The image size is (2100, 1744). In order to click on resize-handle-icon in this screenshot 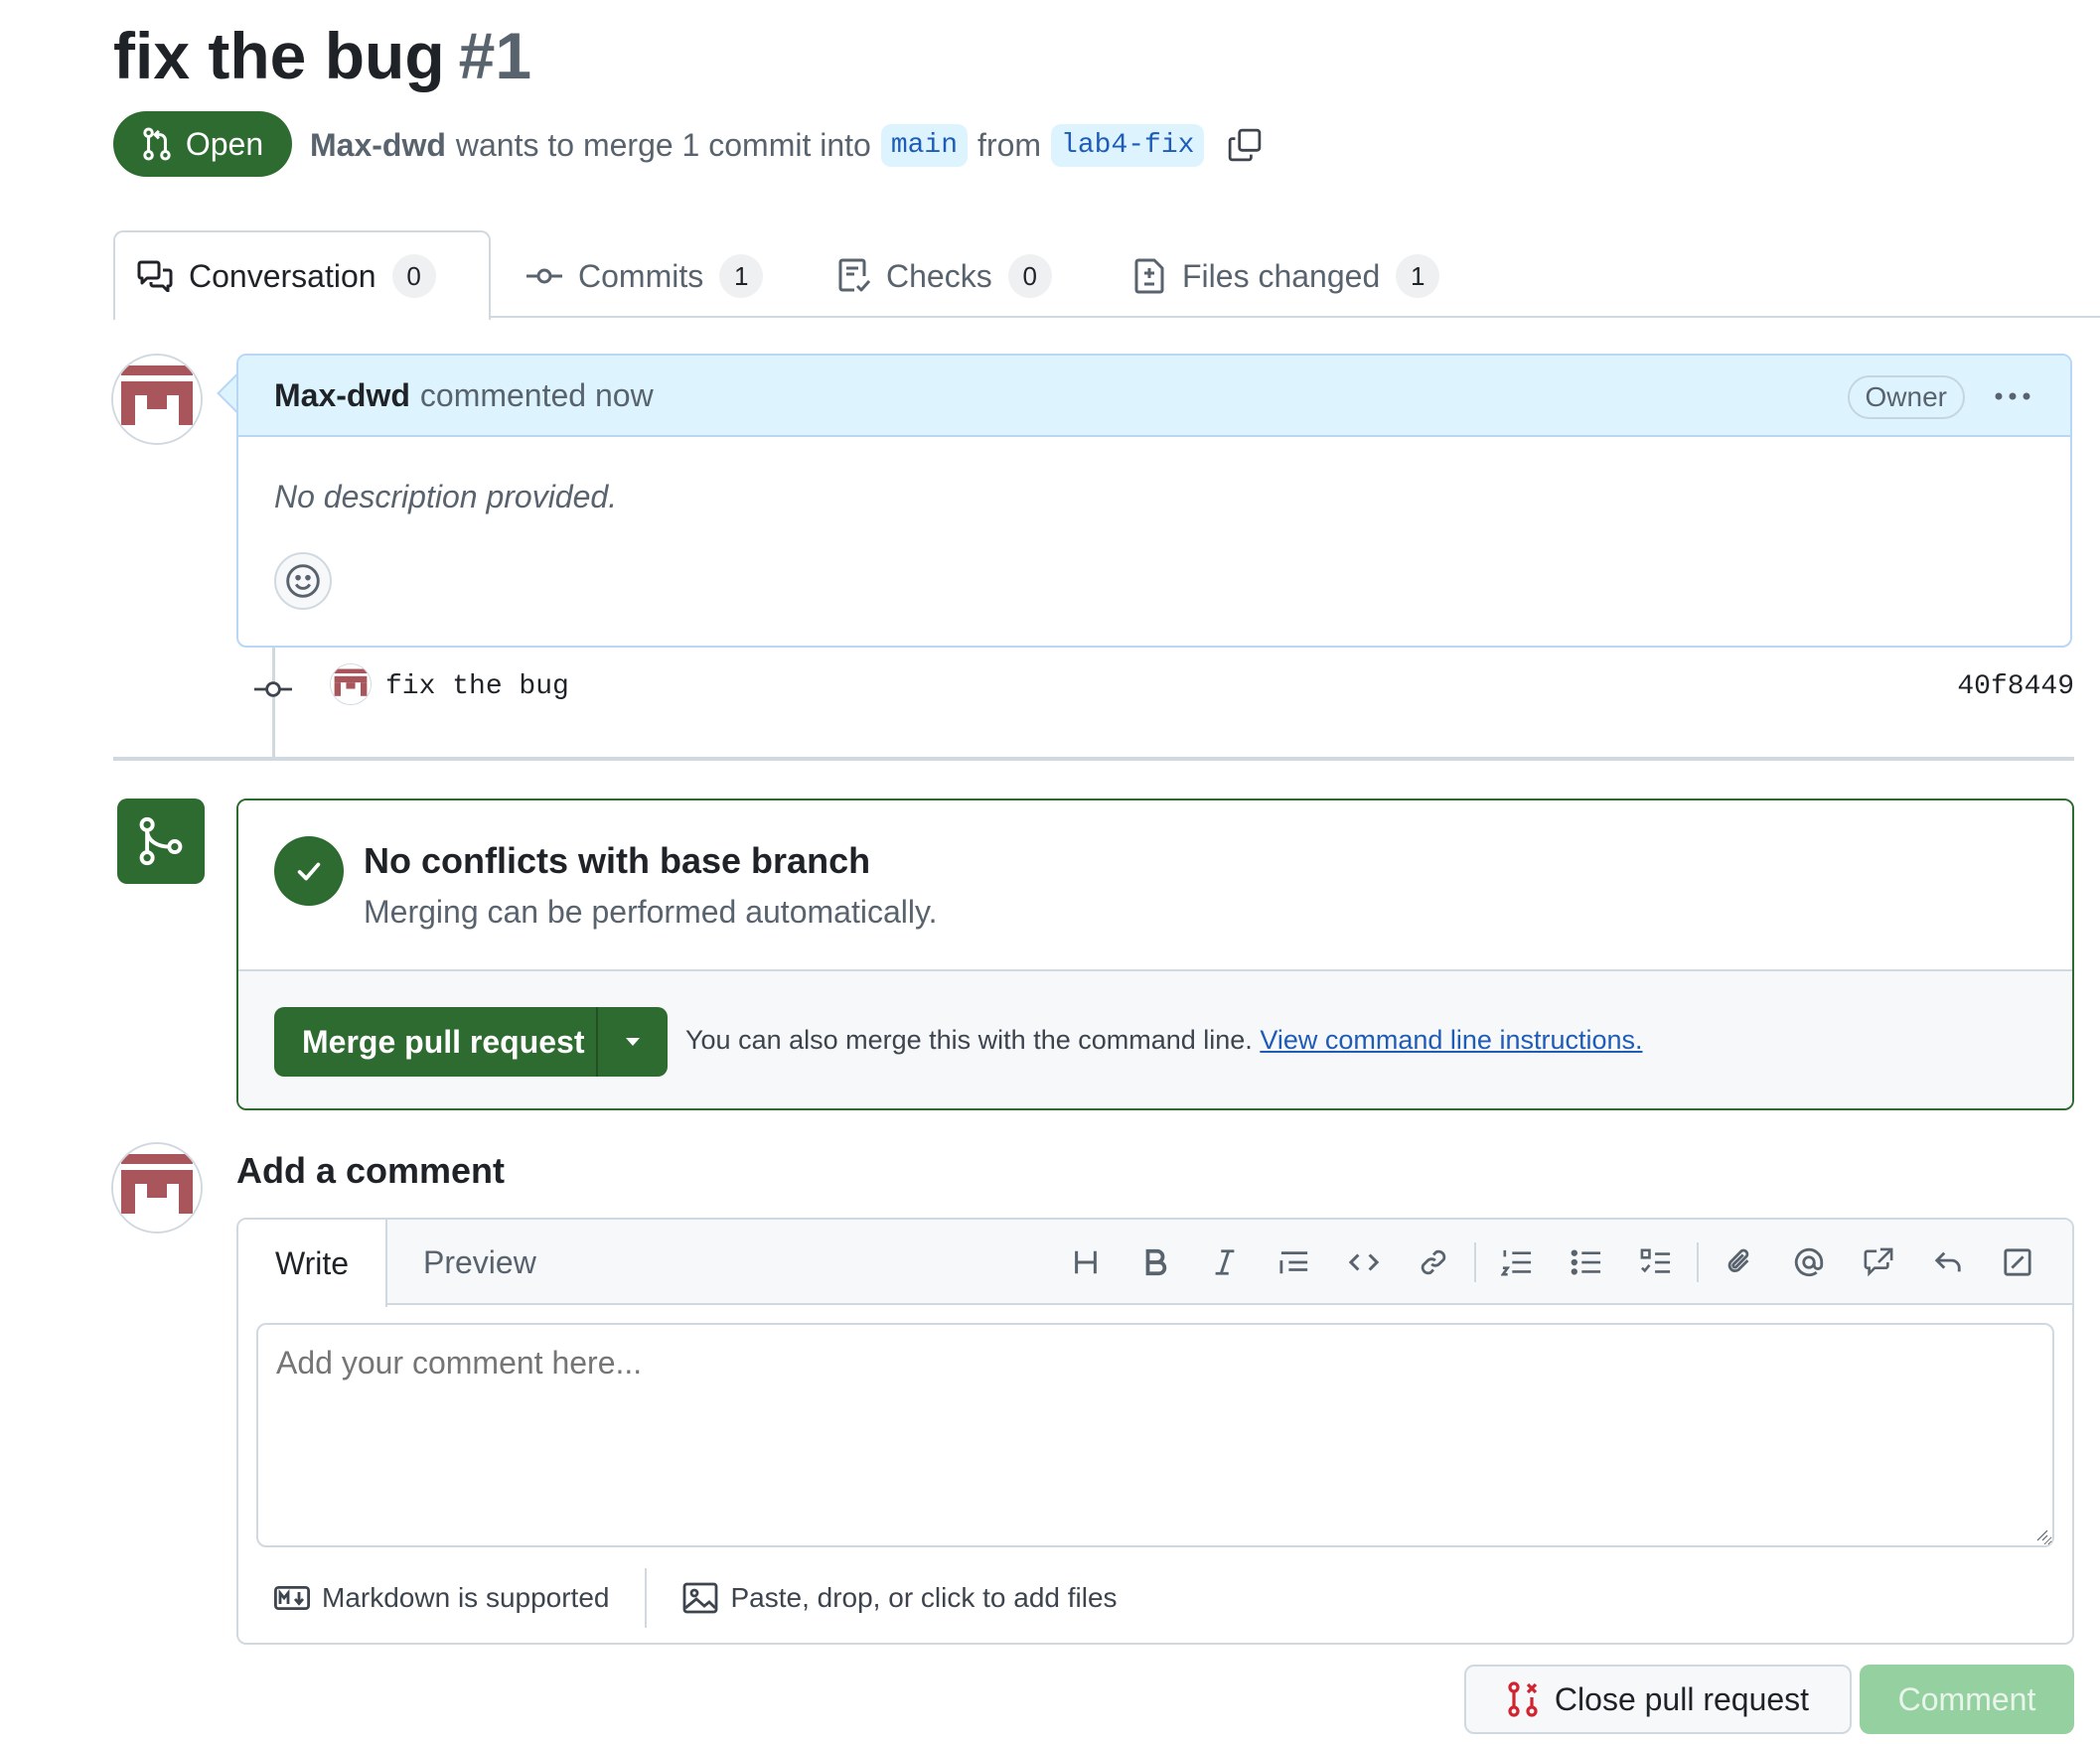, I will do `click(2040, 1533)`.